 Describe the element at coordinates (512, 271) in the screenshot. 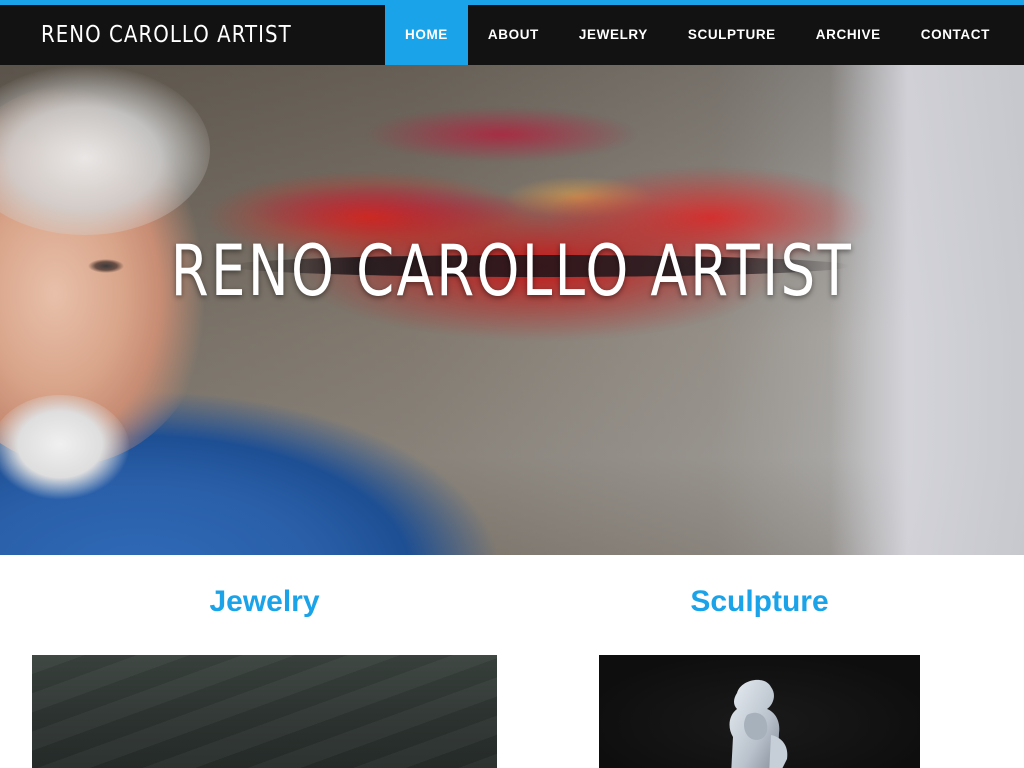

I see `hero-title: RENO CAROLLO ARTIST` at that location.